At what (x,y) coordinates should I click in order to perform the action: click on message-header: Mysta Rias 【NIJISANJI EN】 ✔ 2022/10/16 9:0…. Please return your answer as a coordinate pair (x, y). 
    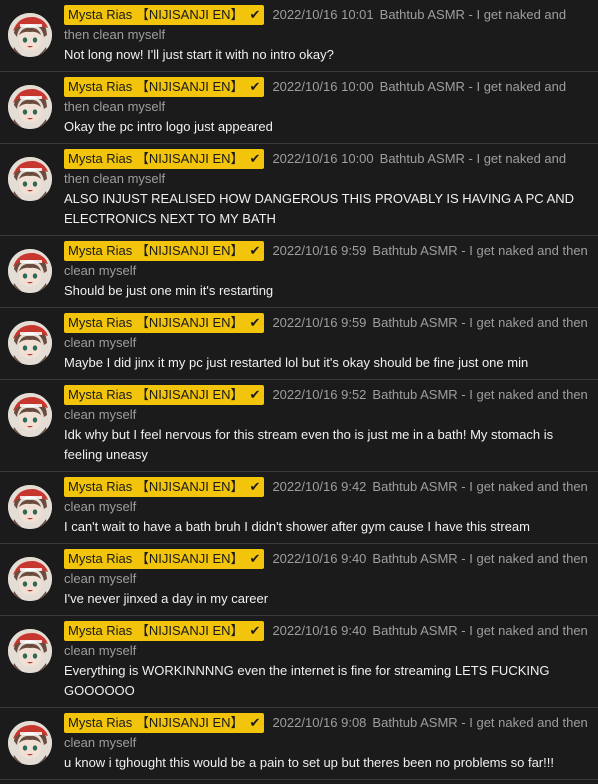
    Looking at the image, I should click on (327, 733).